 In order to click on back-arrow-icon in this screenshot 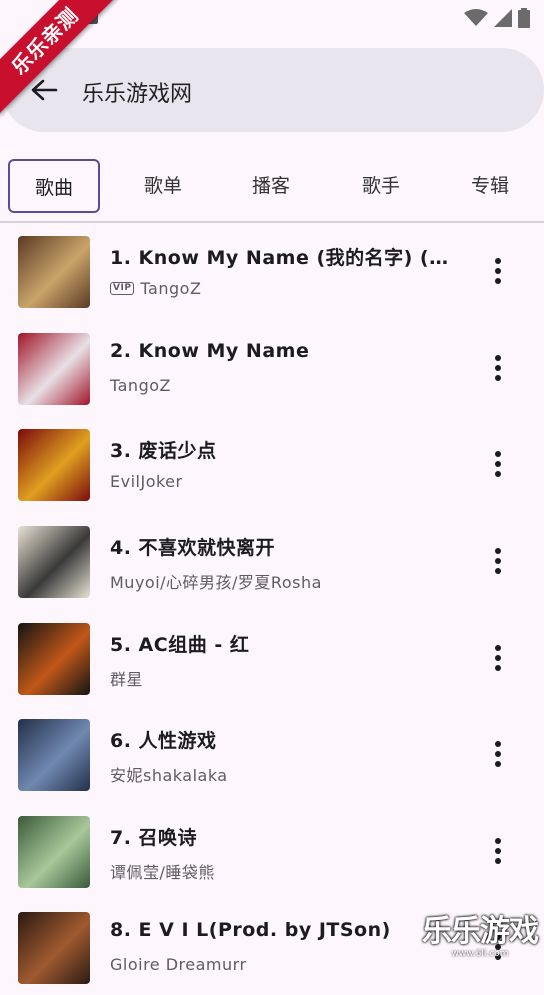, I will do `click(44, 90)`.